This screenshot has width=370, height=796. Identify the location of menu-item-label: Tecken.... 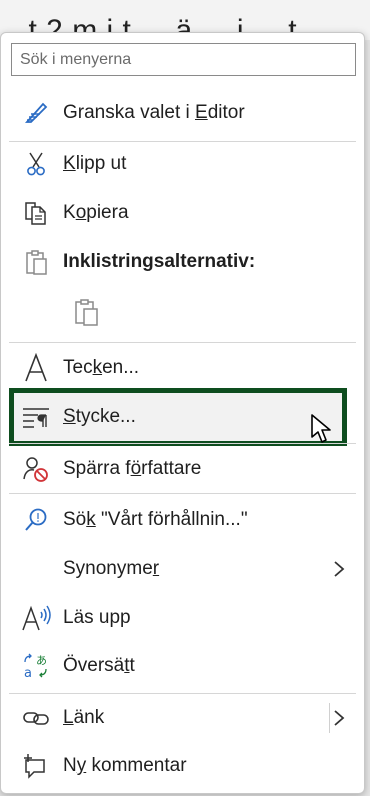
(101, 367).